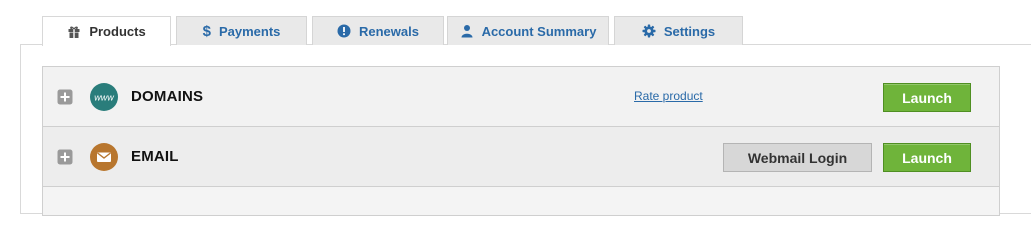 Image resolution: width=1031 pixels, height=240 pixels. I want to click on svg-text: www, so click(104, 98).